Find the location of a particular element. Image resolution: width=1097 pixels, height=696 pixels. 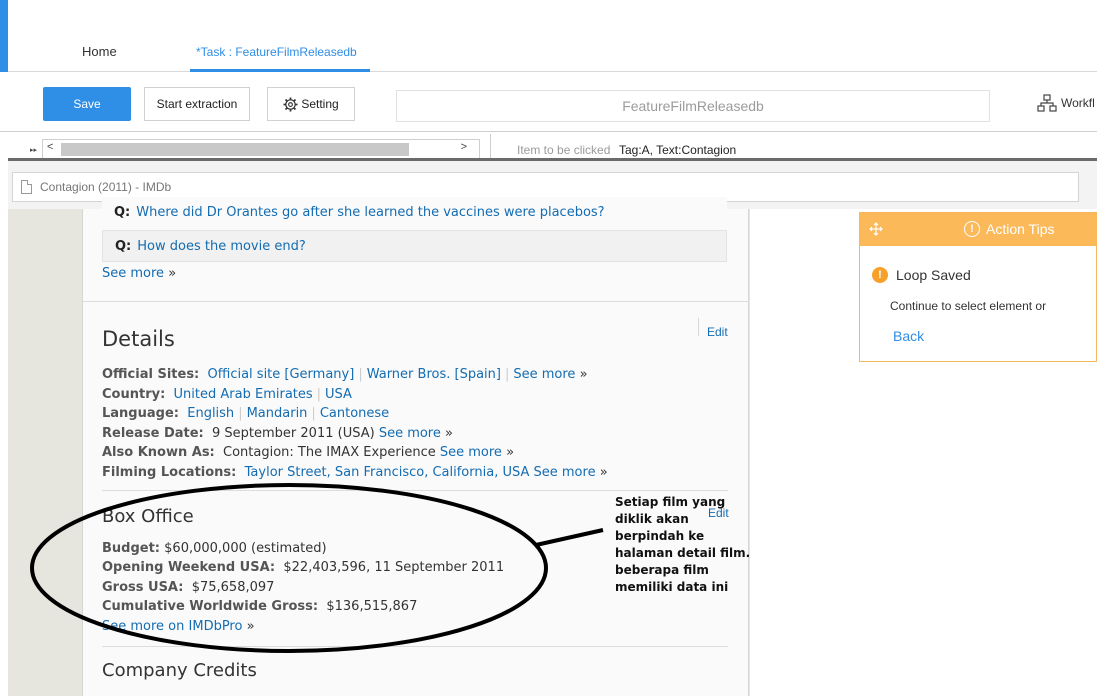

workflow-button: Workfl is located at coordinates (1066, 103).